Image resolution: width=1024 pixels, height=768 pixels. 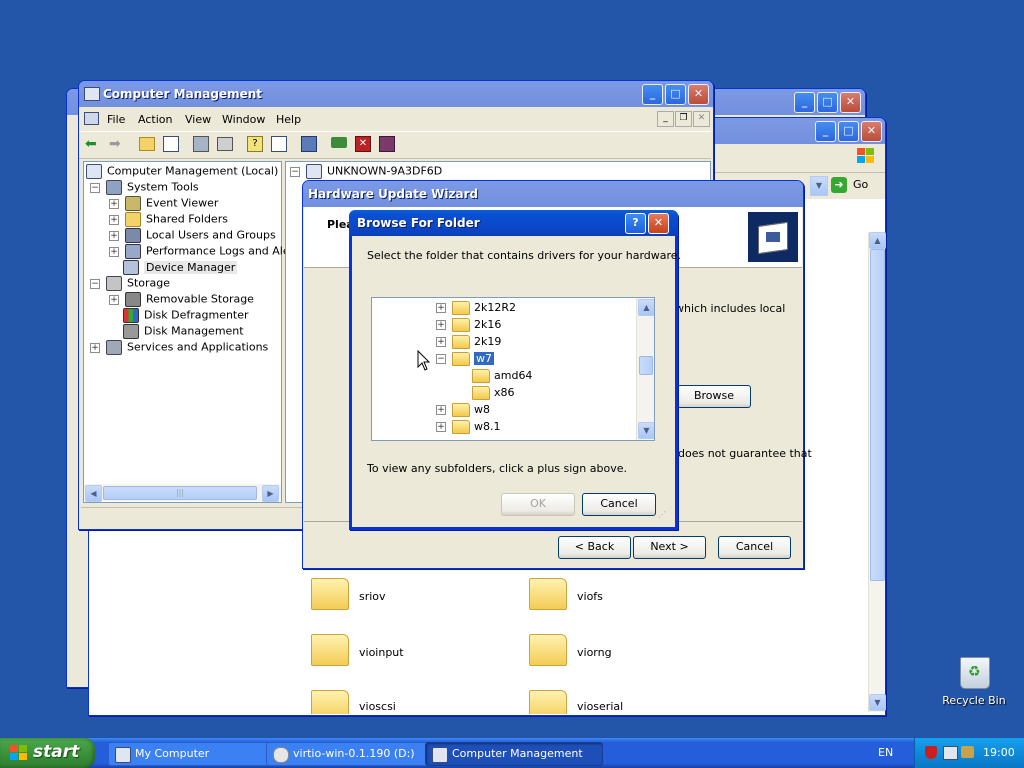 I want to click on folder-tree-item: +2k16, so click(x=468, y=325).